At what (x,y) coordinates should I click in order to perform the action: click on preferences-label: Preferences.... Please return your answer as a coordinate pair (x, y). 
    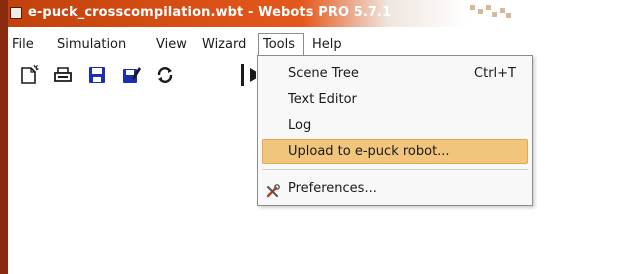
    Looking at the image, I should click on (332, 188).